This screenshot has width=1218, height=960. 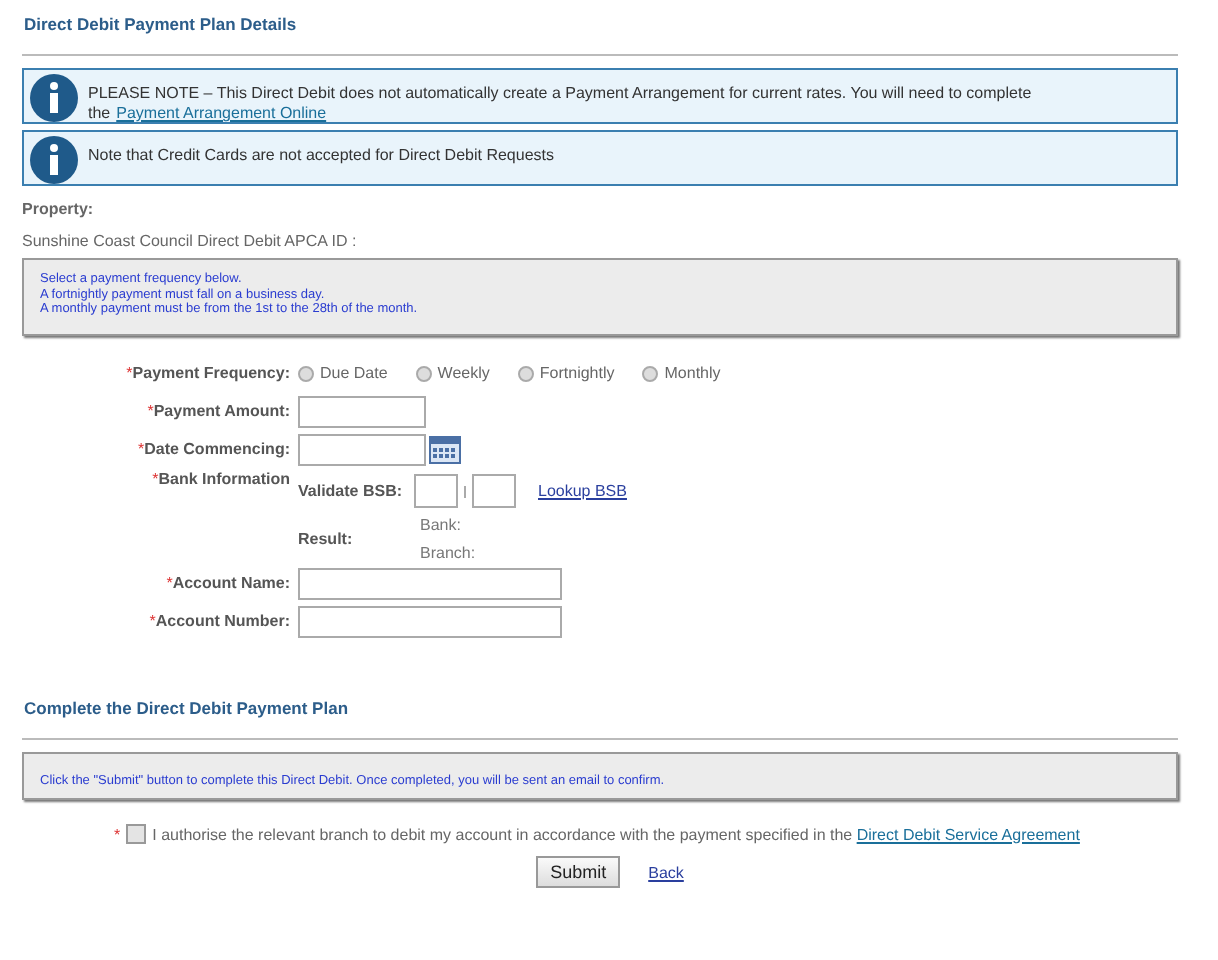 What do you see at coordinates (452, 373) in the screenshot?
I see `frequency-radio: Weekly` at bounding box center [452, 373].